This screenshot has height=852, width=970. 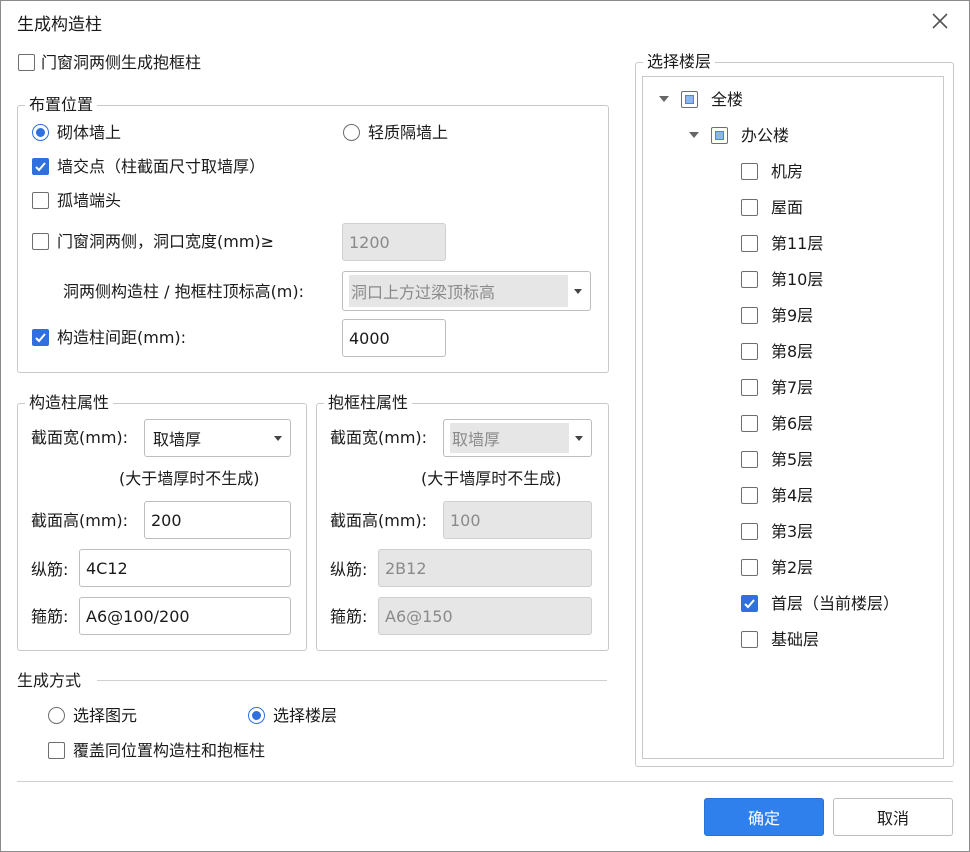 What do you see at coordinates (61, 105) in the screenshot?
I see `placement-legend: 布置位置` at bounding box center [61, 105].